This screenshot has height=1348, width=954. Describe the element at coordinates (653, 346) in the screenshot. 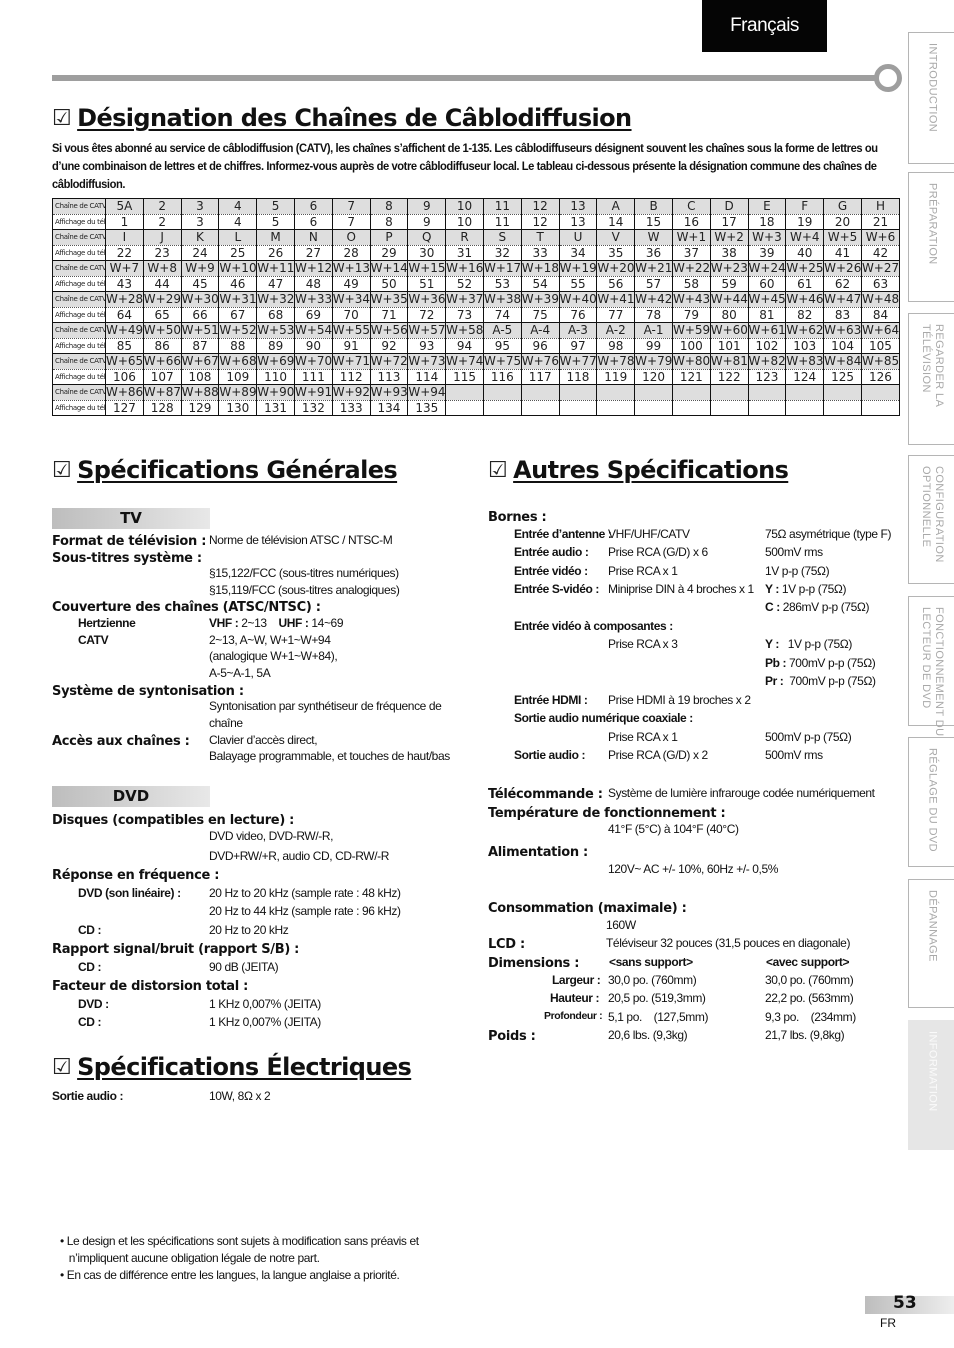

I see `tv-display-cell: 99` at that location.